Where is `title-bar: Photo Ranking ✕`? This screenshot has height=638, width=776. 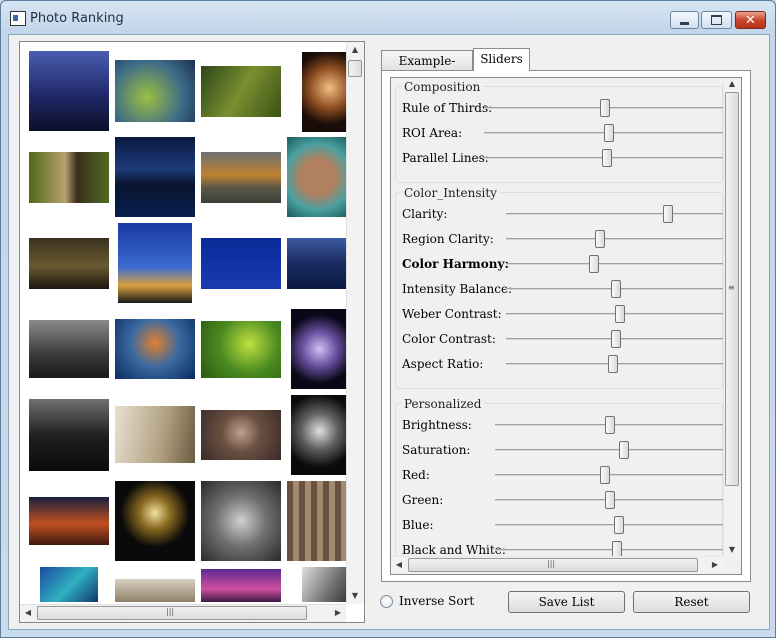
title-bar: Photo Ranking ✕ is located at coordinates (388, 18).